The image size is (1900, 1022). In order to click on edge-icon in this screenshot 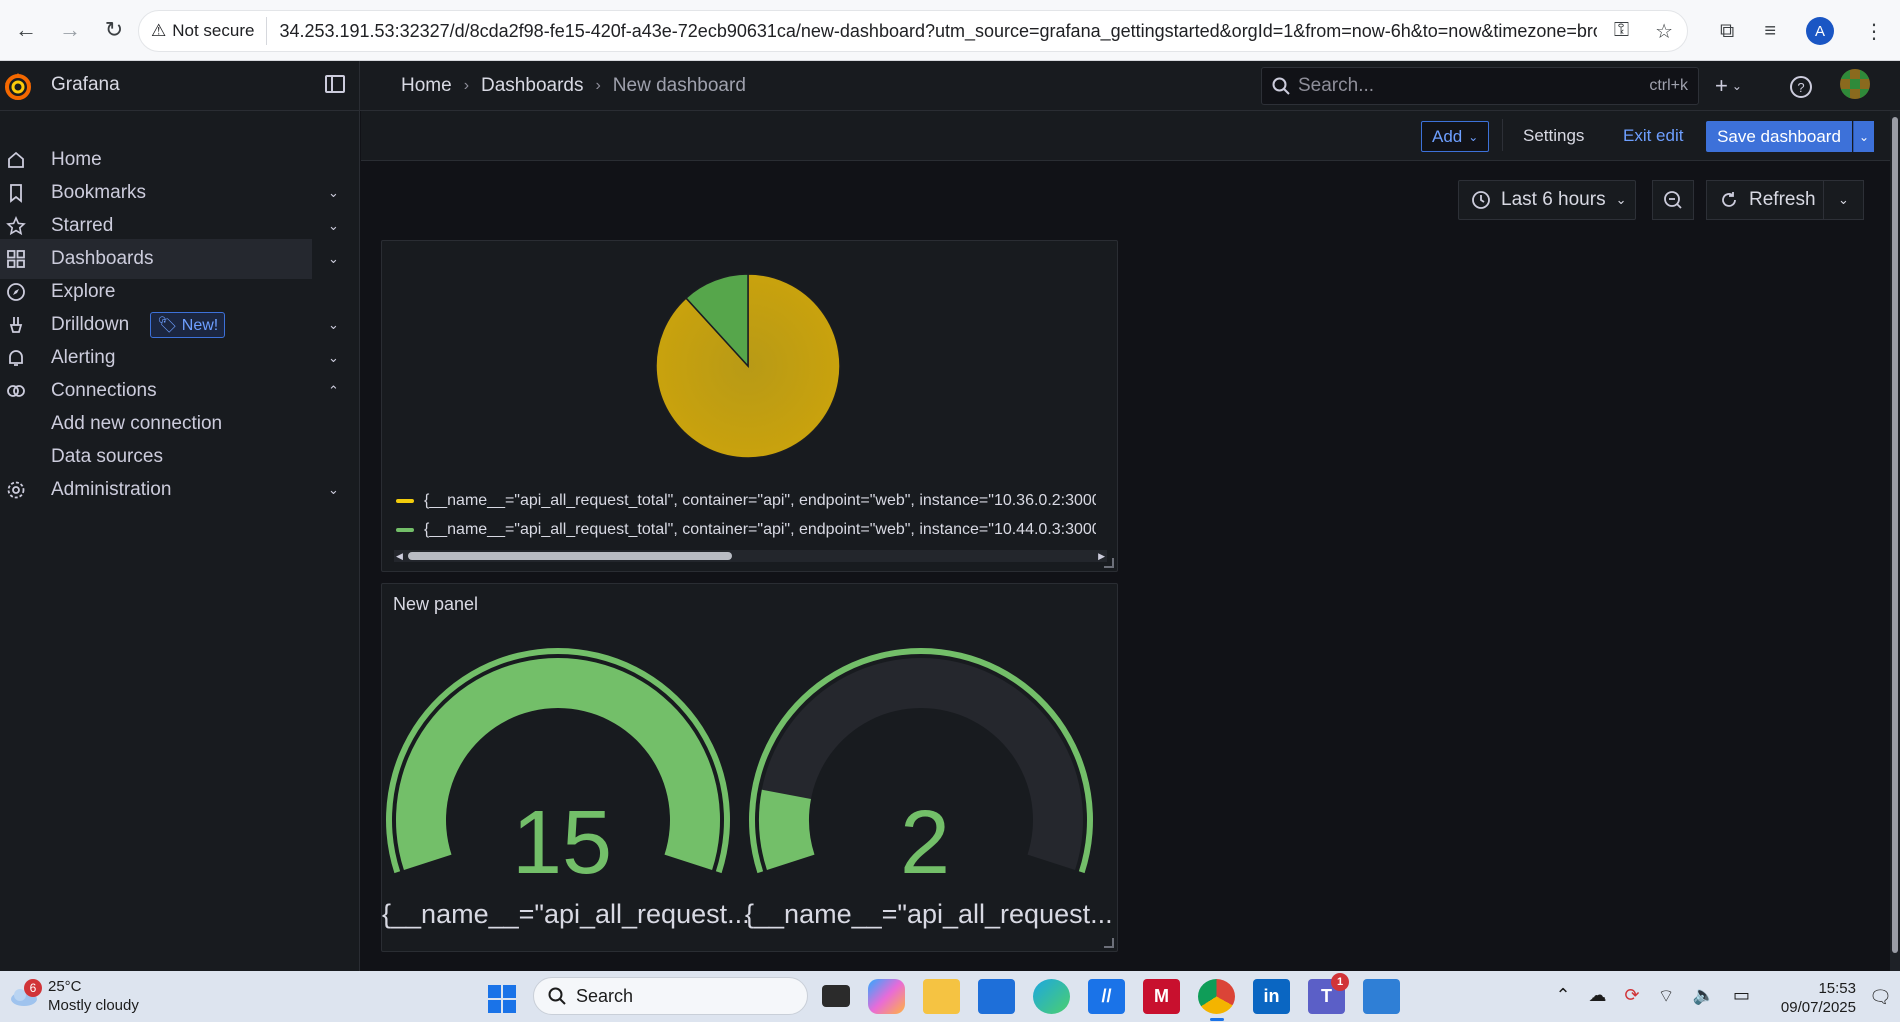, I will do `click(1051, 996)`.